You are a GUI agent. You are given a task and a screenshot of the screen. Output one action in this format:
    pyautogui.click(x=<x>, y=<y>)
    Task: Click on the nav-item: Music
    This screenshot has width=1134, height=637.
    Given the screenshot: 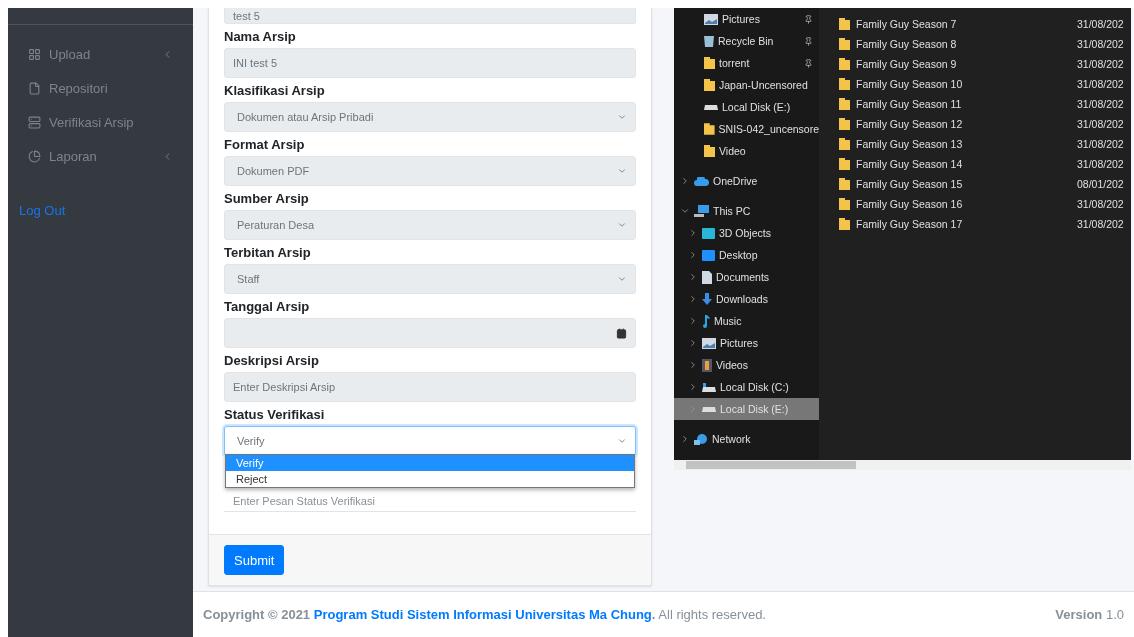 What is the action you would take?
    pyautogui.click(x=766, y=321)
    